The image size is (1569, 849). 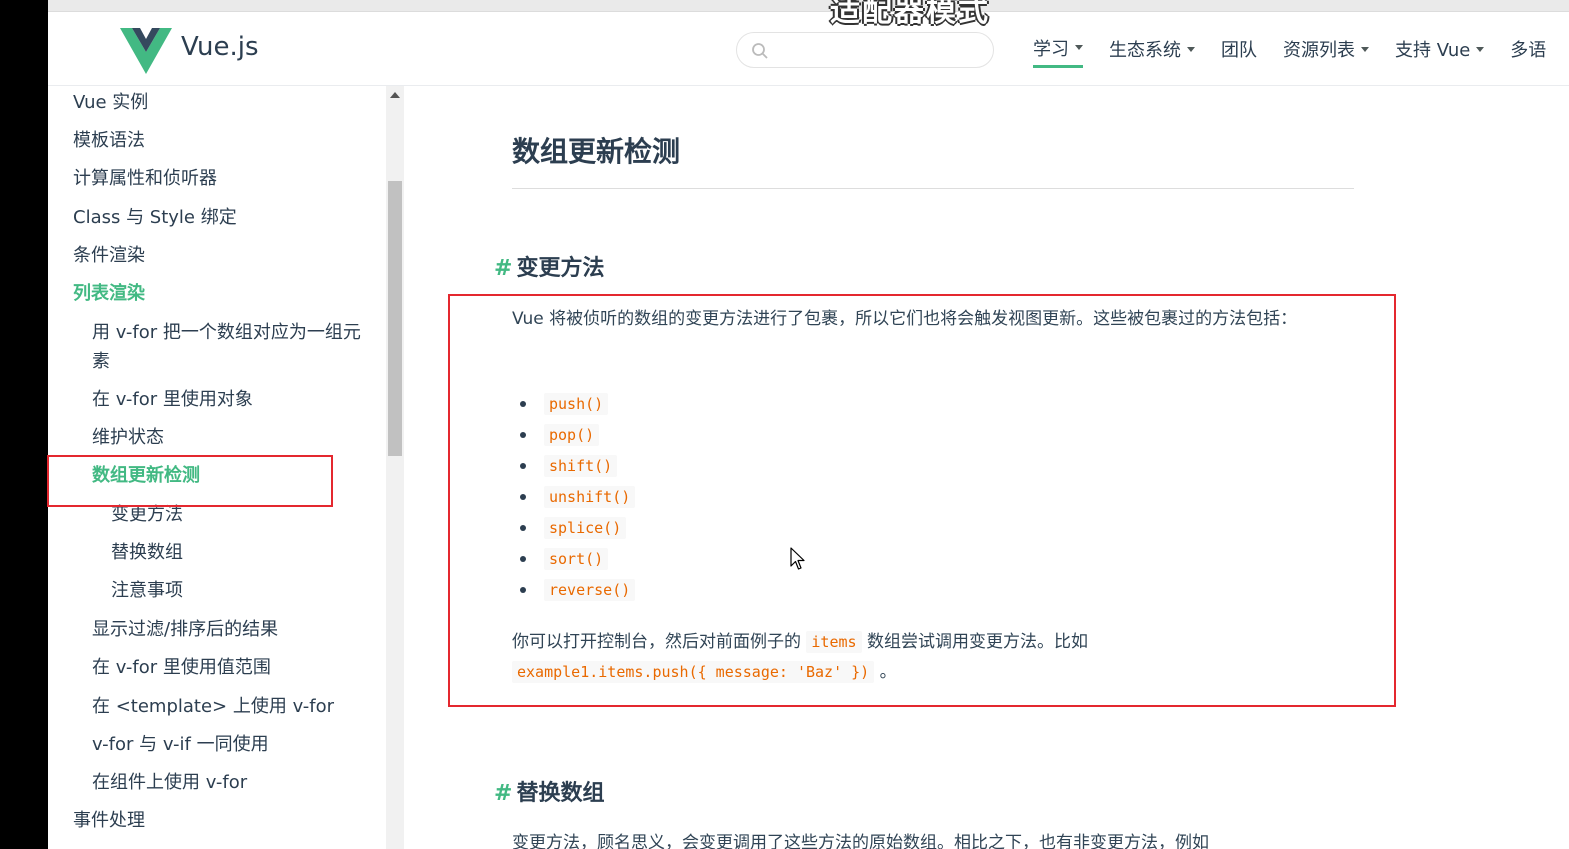 What do you see at coordinates (395, 318) in the screenshot?
I see `scrollbar-thumb` at bounding box center [395, 318].